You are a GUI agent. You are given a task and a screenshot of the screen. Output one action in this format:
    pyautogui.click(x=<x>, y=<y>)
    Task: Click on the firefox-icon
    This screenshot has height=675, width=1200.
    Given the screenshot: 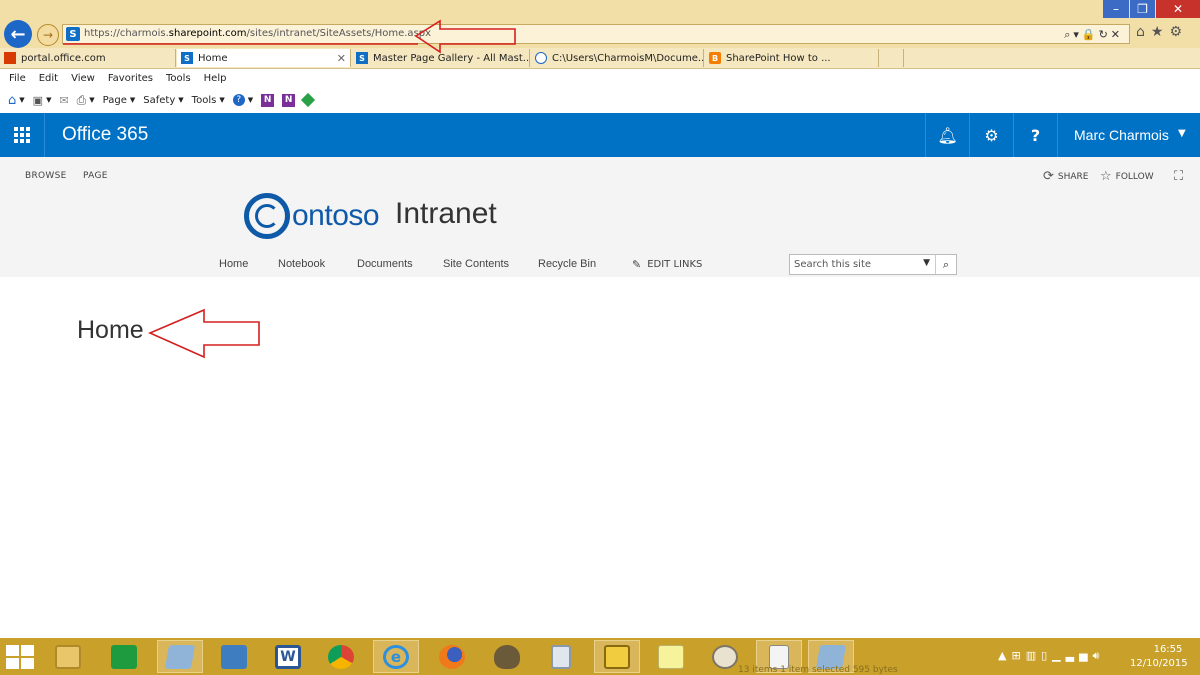 What is the action you would take?
    pyautogui.click(x=452, y=656)
    